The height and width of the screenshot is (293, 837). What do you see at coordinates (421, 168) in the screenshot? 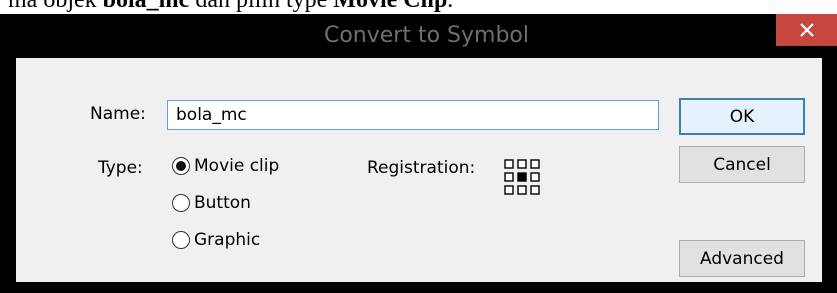
I see `registration-label: Registration:` at bounding box center [421, 168].